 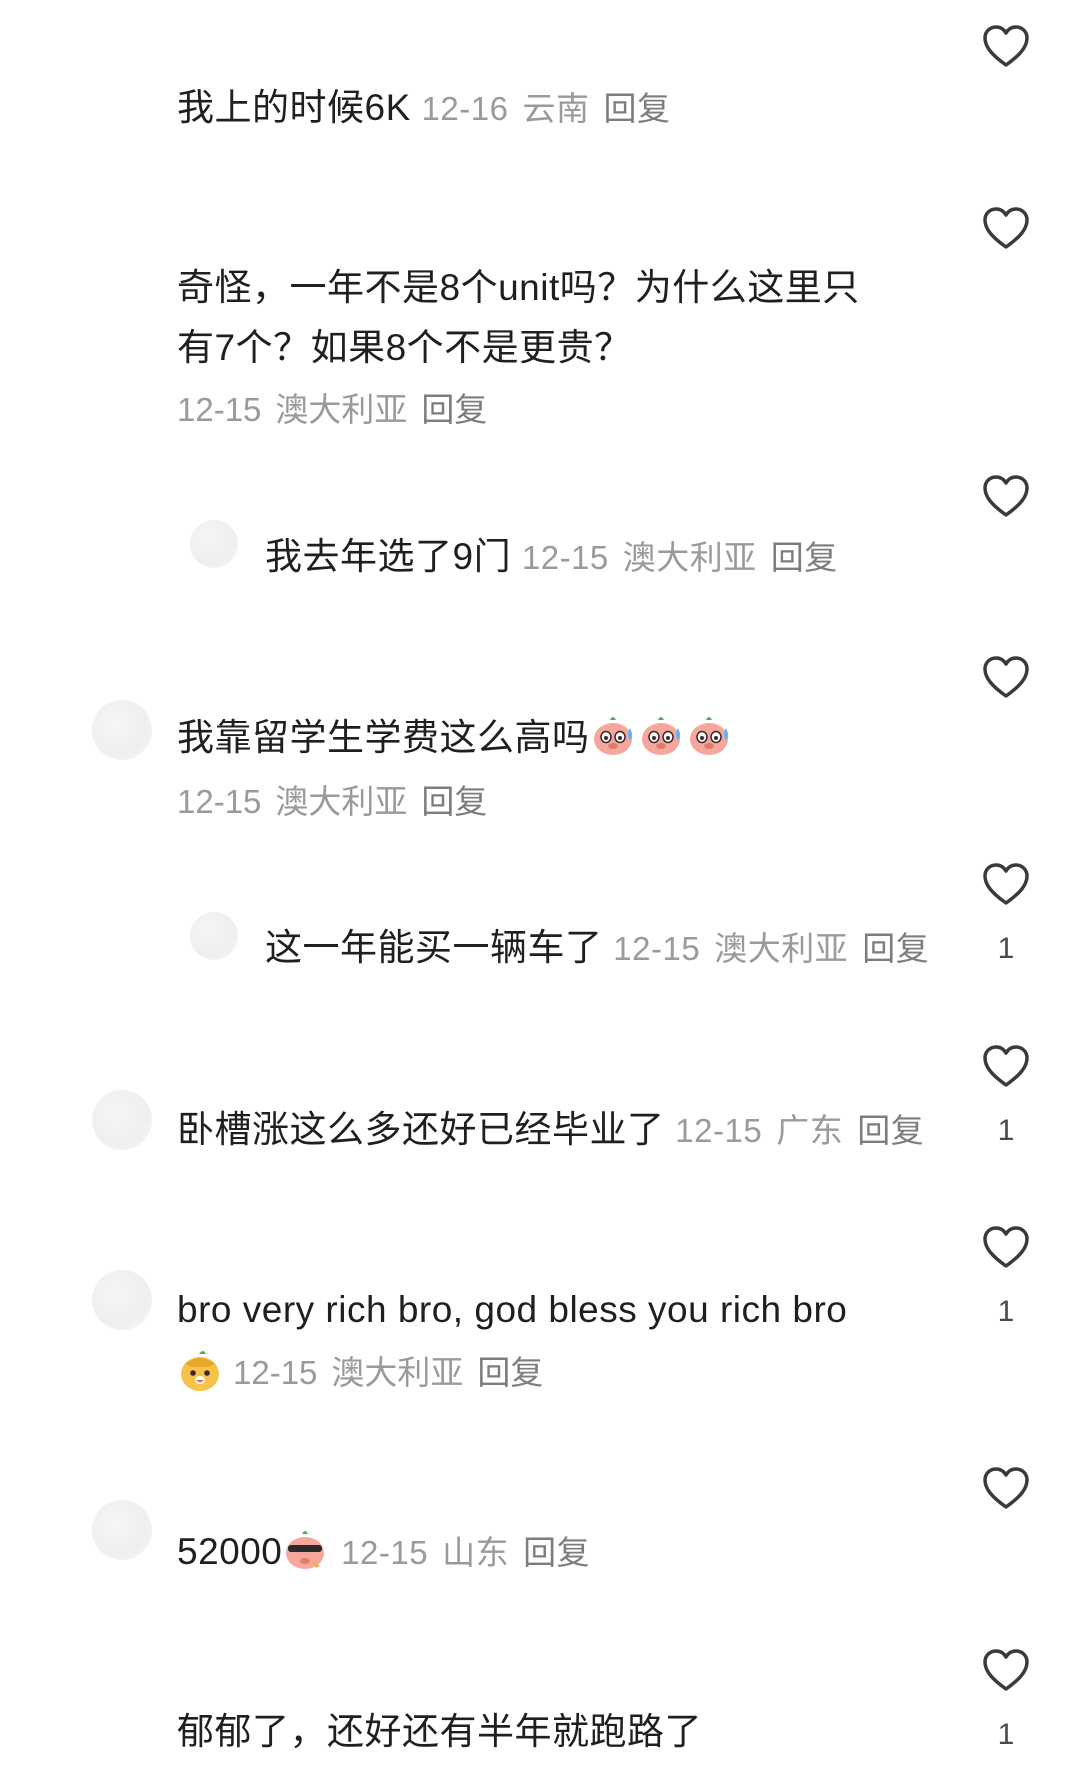 I want to click on comment-meta: 12-15 广东 回复, so click(x=799, y=1130).